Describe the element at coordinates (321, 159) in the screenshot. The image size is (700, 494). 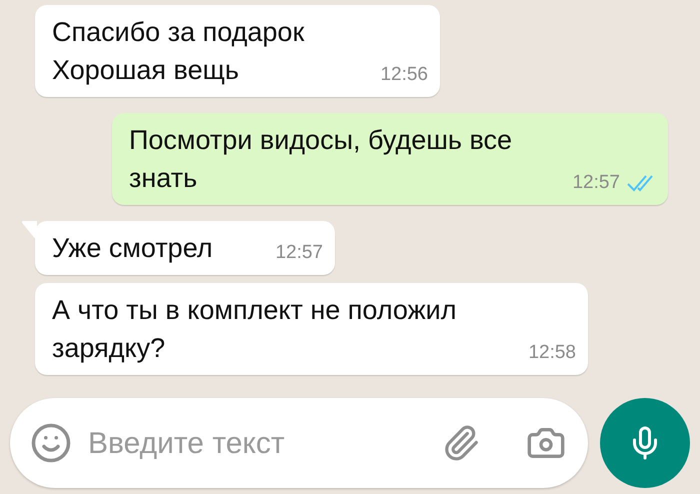
I see `message-text: Посмотри видосы, будешь все знать` at that location.